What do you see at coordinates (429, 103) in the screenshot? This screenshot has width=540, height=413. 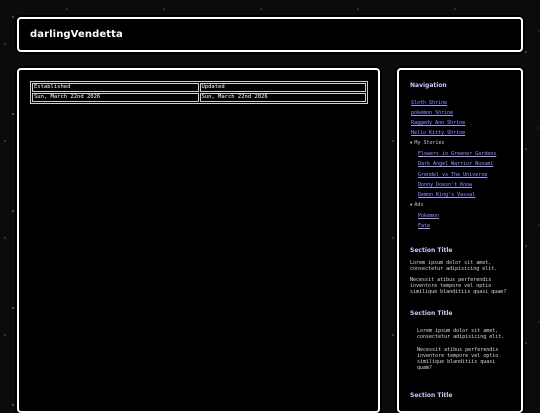 I see `nav-link-sloth-shrine: Sloth Shrine` at bounding box center [429, 103].